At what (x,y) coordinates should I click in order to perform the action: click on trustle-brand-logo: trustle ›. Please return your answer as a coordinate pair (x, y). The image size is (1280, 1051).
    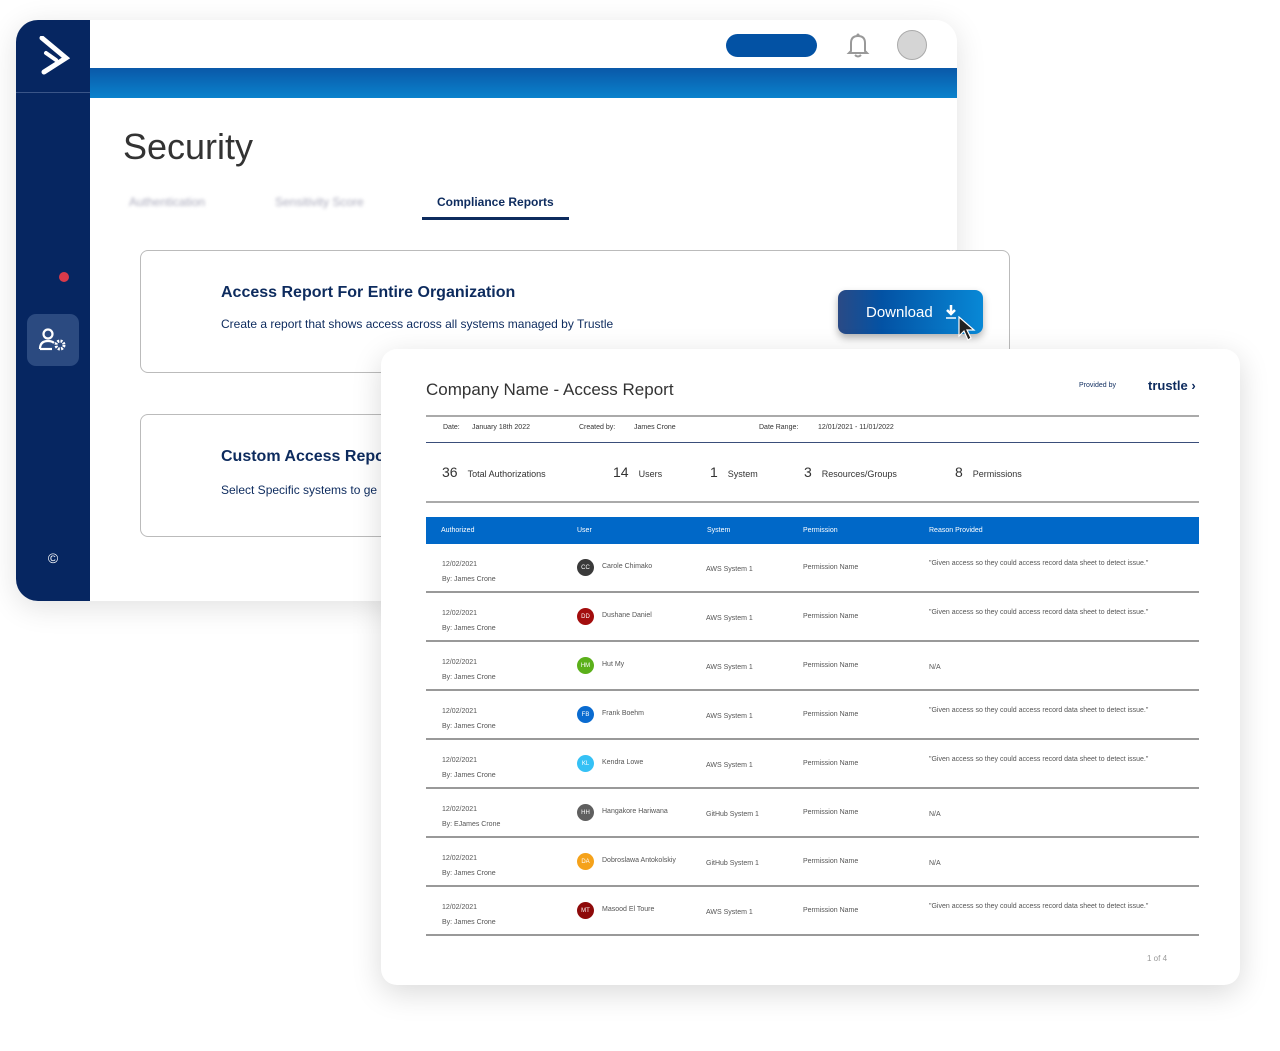
    Looking at the image, I should click on (1172, 385).